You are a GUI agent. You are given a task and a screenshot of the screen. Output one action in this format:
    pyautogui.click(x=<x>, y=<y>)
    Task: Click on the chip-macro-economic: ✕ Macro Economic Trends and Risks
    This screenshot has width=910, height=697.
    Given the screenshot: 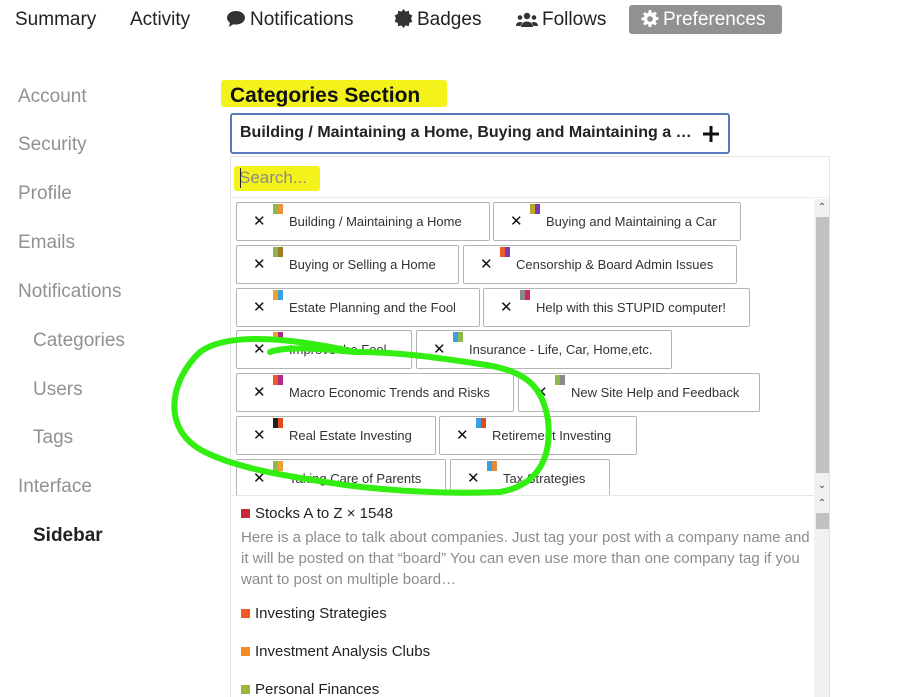 What is the action you would take?
    pyautogui.click(x=375, y=392)
    